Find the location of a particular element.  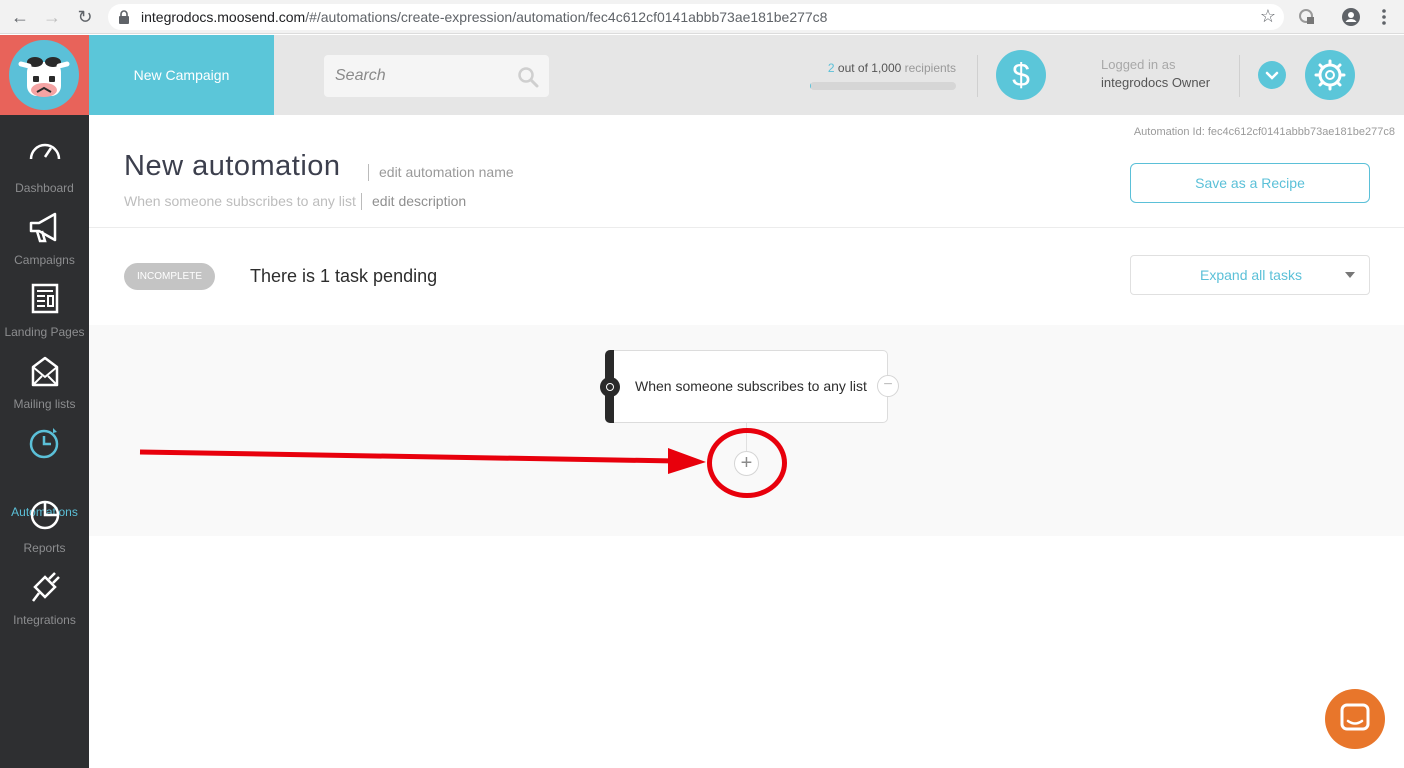

annotation-circle is located at coordinates (747, 463).